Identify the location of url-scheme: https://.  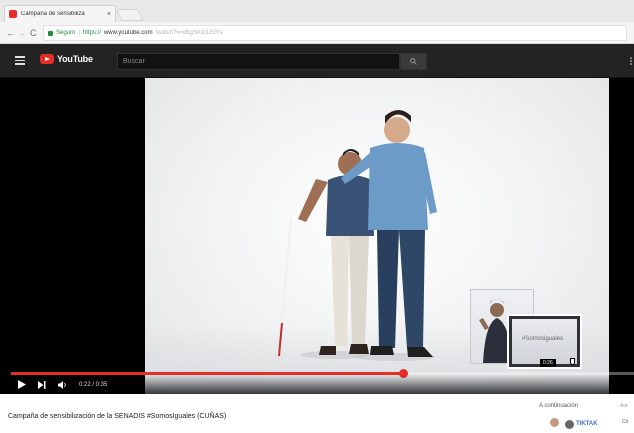
(91, 33).